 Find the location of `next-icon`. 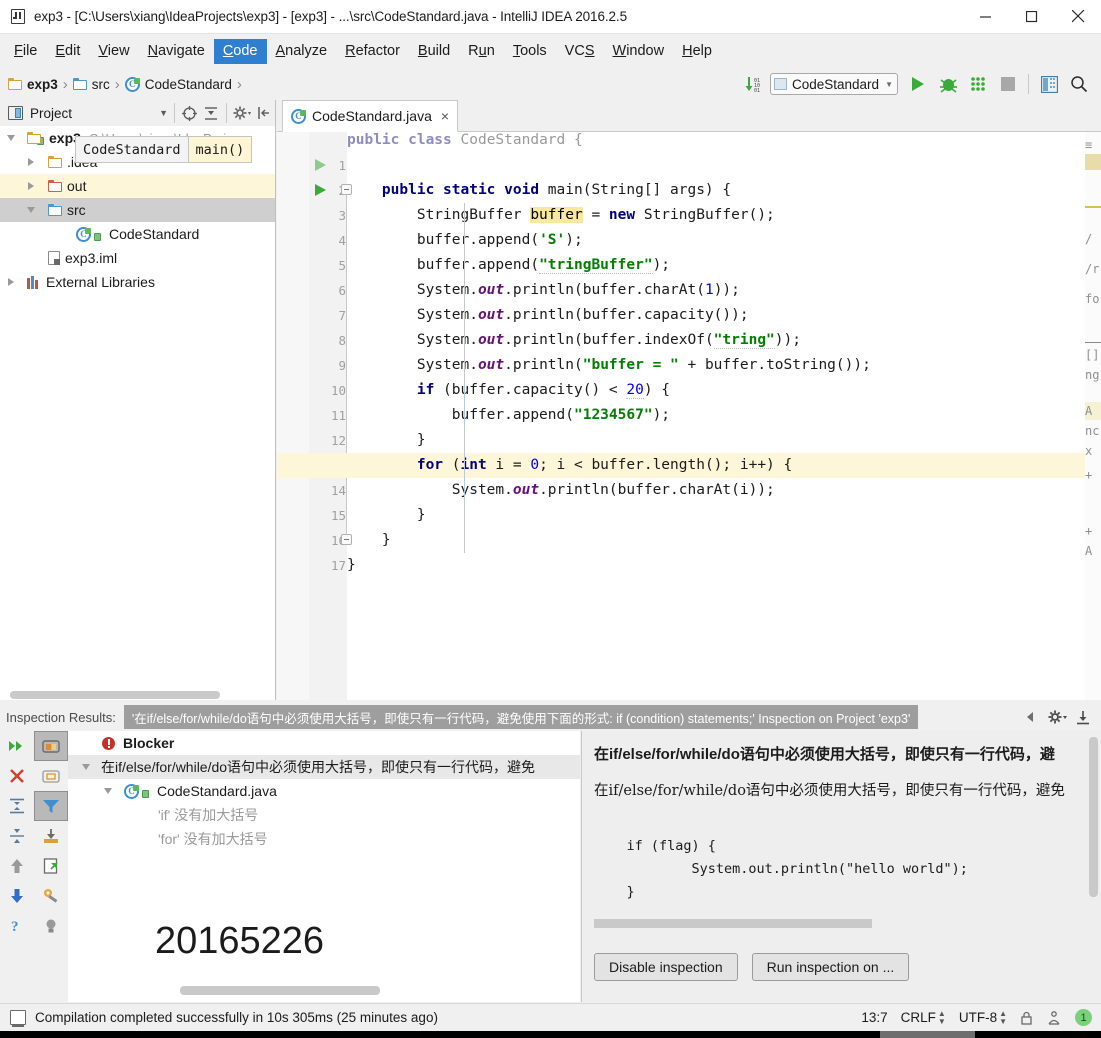

next-icon is located at coordinates (17, 896).